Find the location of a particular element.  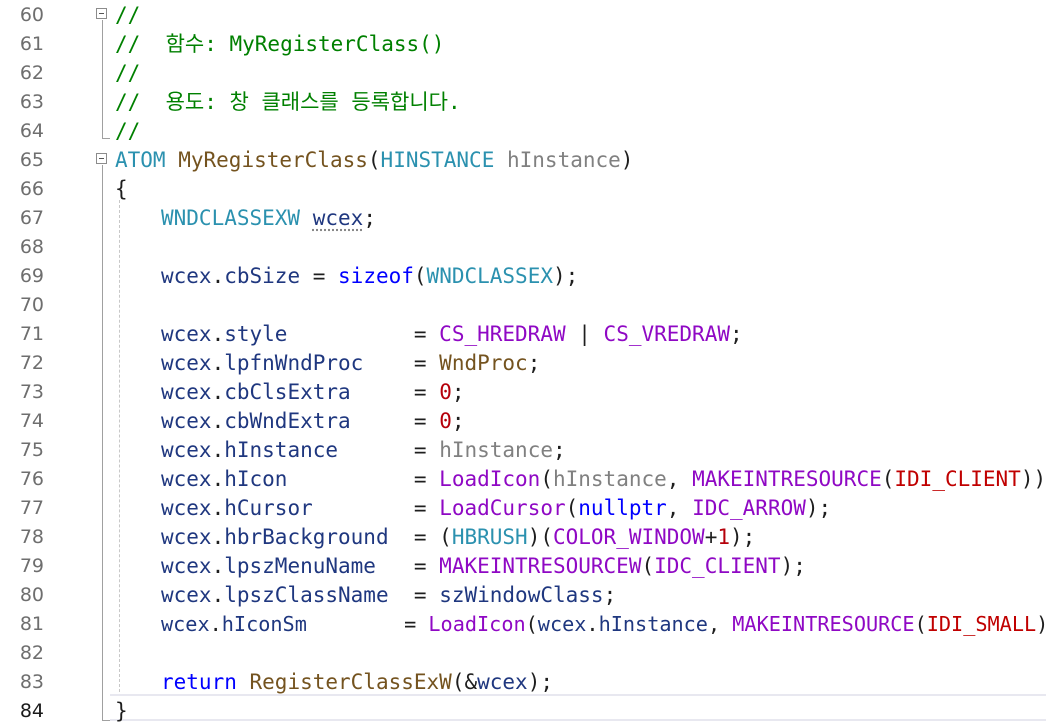

code-line: 72 wcex.lpfnWndProc = WndProc; is located at coordinates (523, 362).